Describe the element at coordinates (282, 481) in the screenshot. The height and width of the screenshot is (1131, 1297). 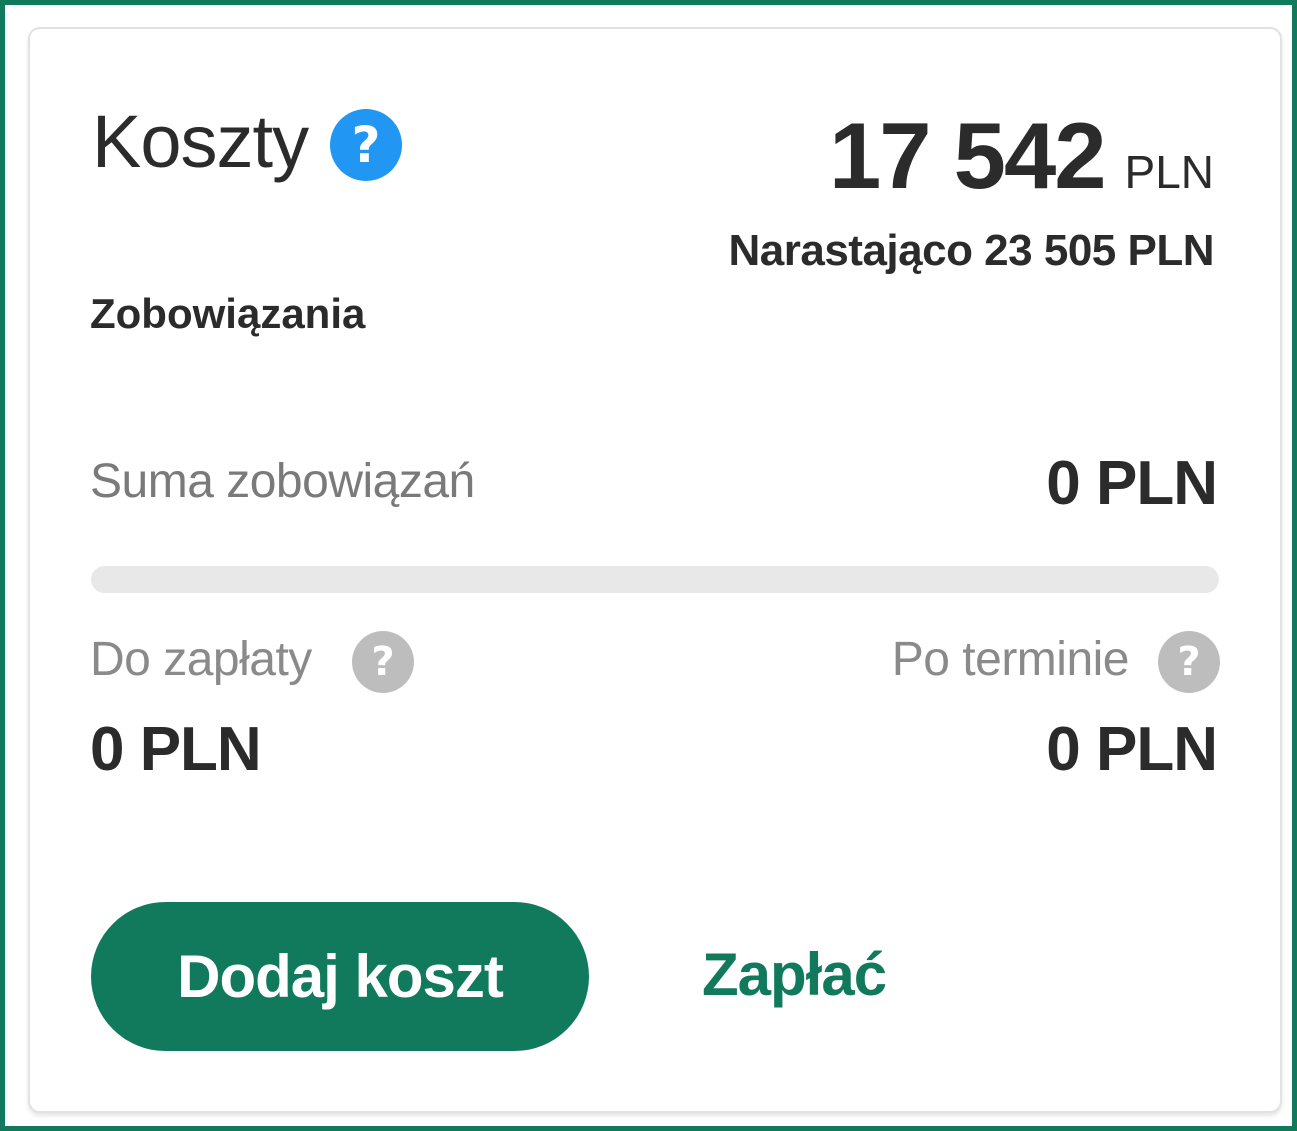
I see `liabilities-sum-label: Suma zobowiązań` at that location.